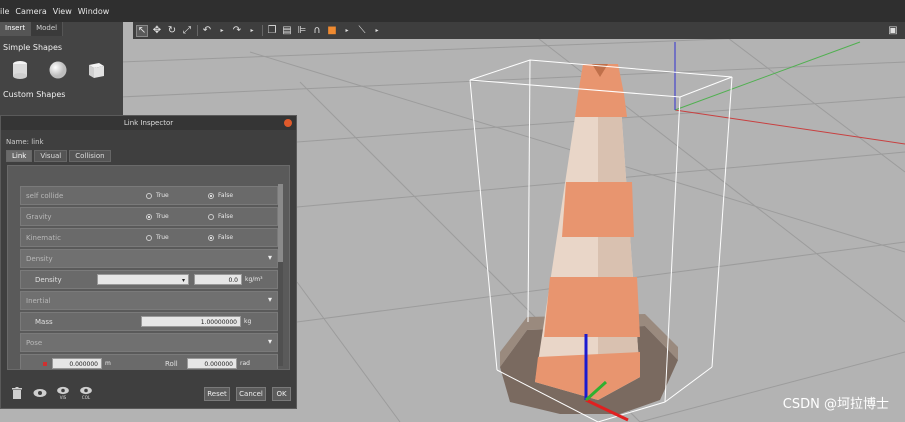 The image size is (905, 422). Describe the element at coordinates (212, 363) in the screenshot. I see `roll-input: 0.000000` at that location.